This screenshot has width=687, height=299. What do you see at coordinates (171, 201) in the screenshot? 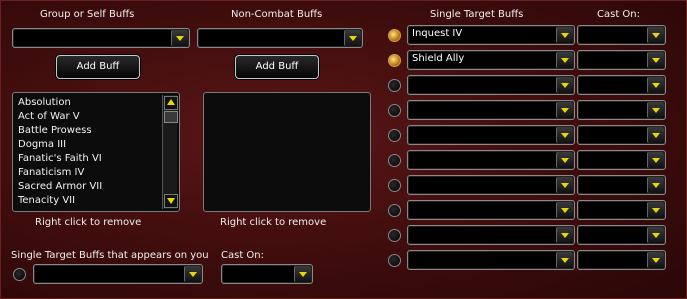
I see `scroll-down-icon` at bounding box center [171, 201].